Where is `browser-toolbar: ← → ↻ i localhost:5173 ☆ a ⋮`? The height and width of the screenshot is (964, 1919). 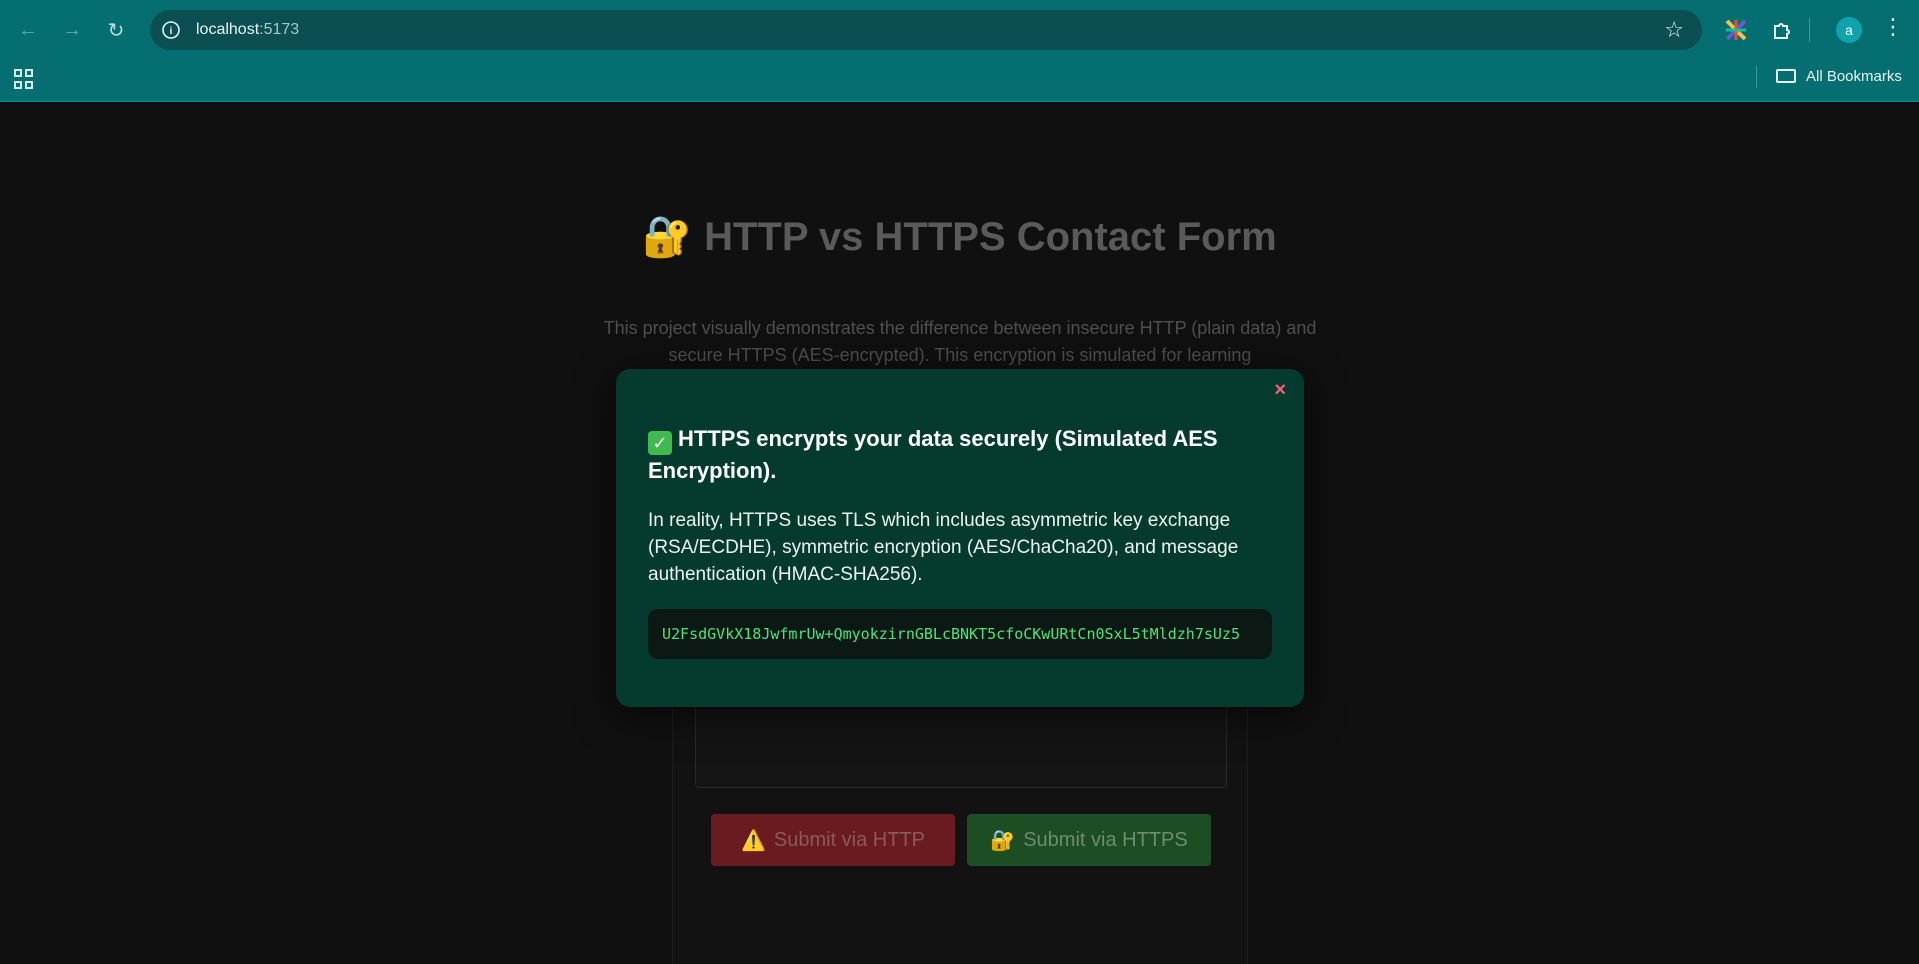 browser-toolbar: ← → ↻ i localhost:5173 ☆ a ⋮ is located at coordinates (959, 30).